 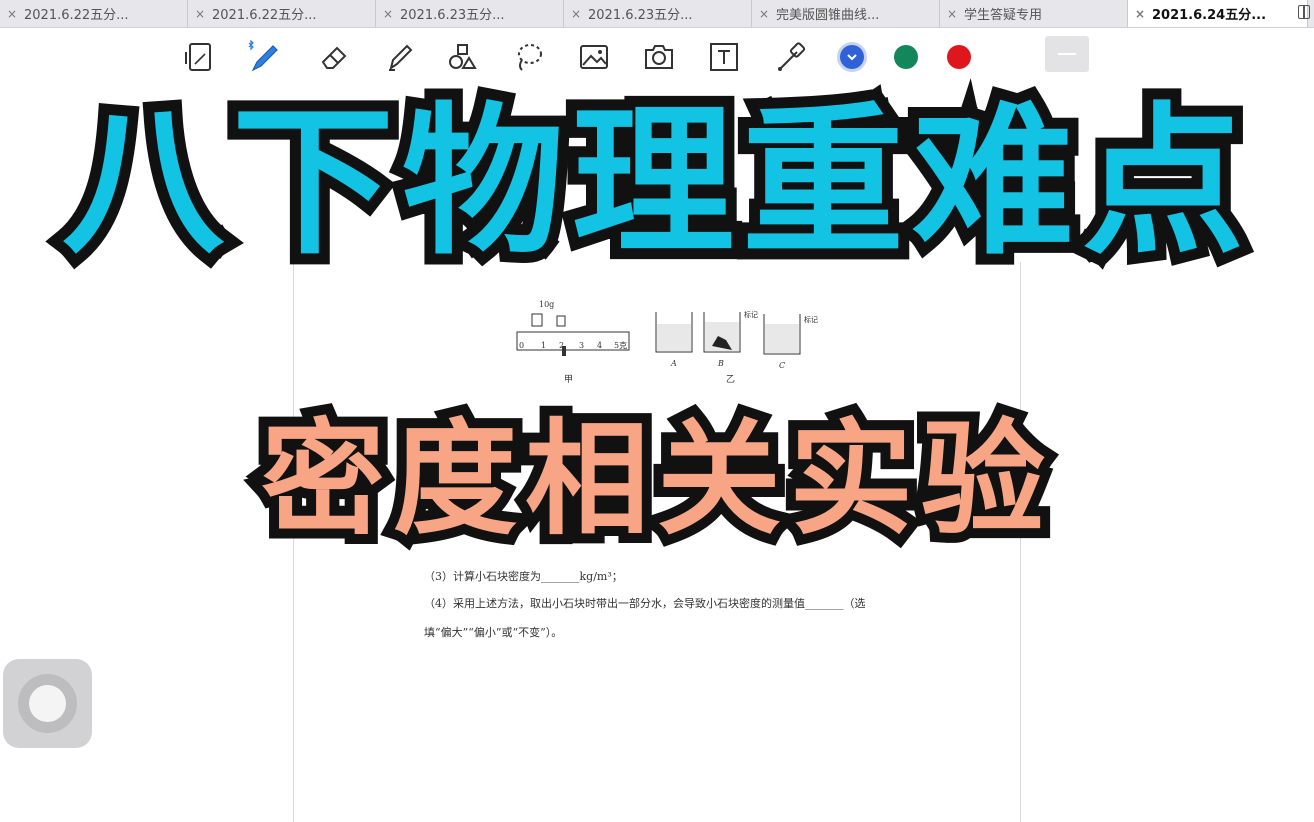 I want to click on laser-pointer-icon, so click(x=790, y=57).